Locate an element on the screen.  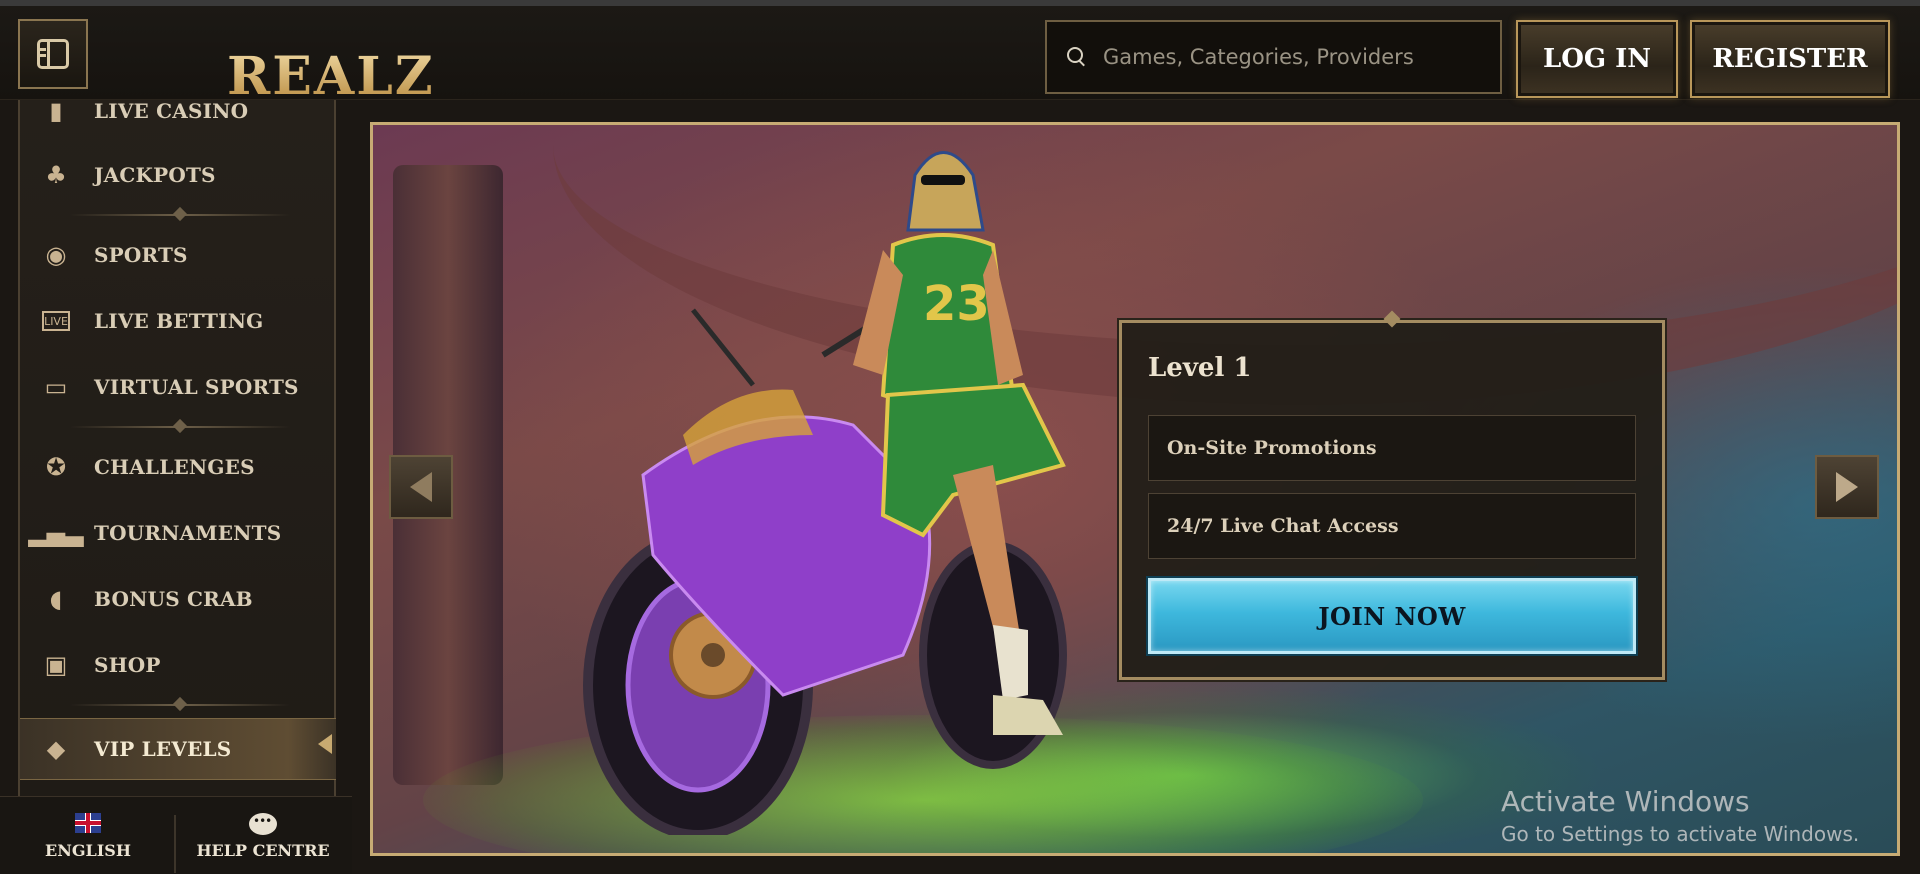
sidebar-item-label: LIVE BETTING is located at coordinates (179, 321).